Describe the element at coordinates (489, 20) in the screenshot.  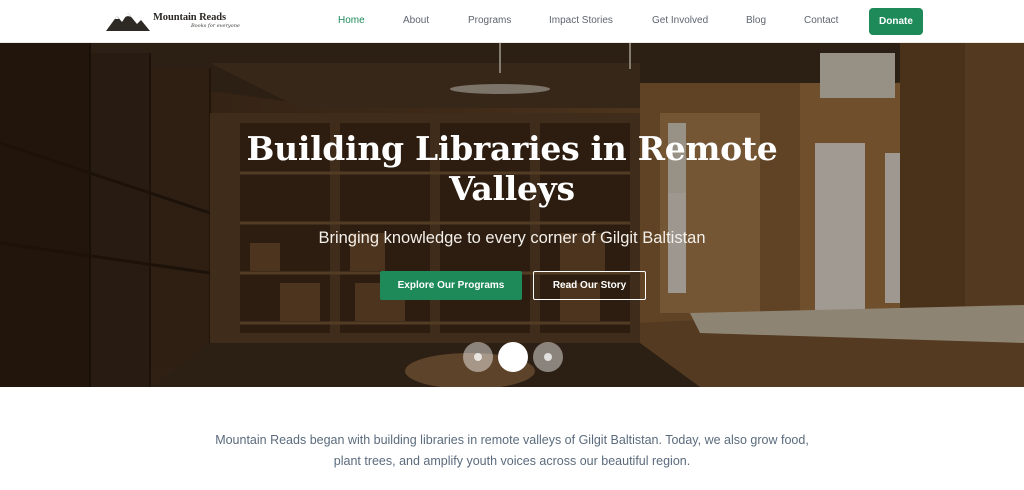
I see `nav-programs: Programs` at that location.